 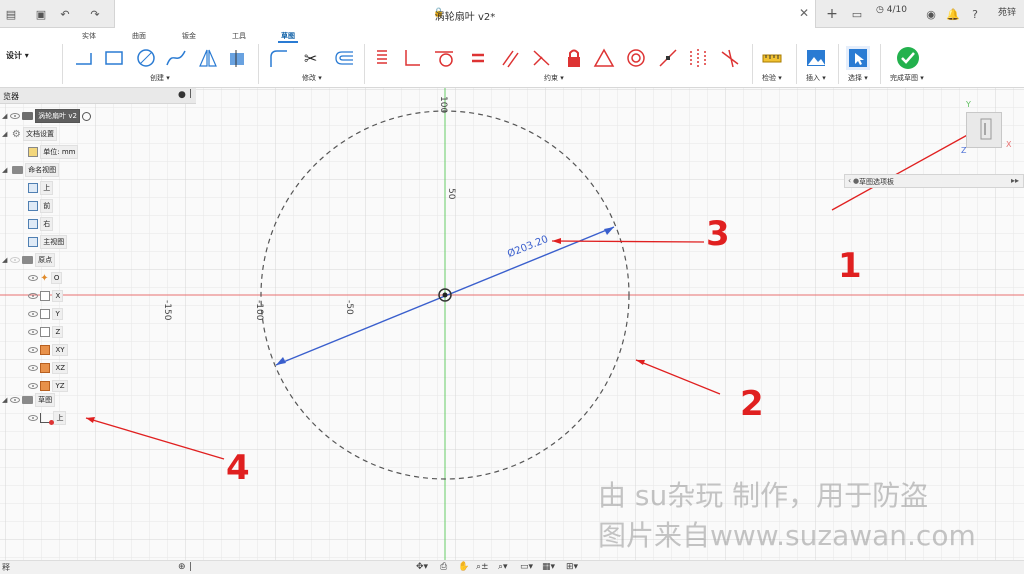 What do you see at coordinates (816, 58) in the screenshot?
I see `insert-image-icon` at bounding box center [816, 58].